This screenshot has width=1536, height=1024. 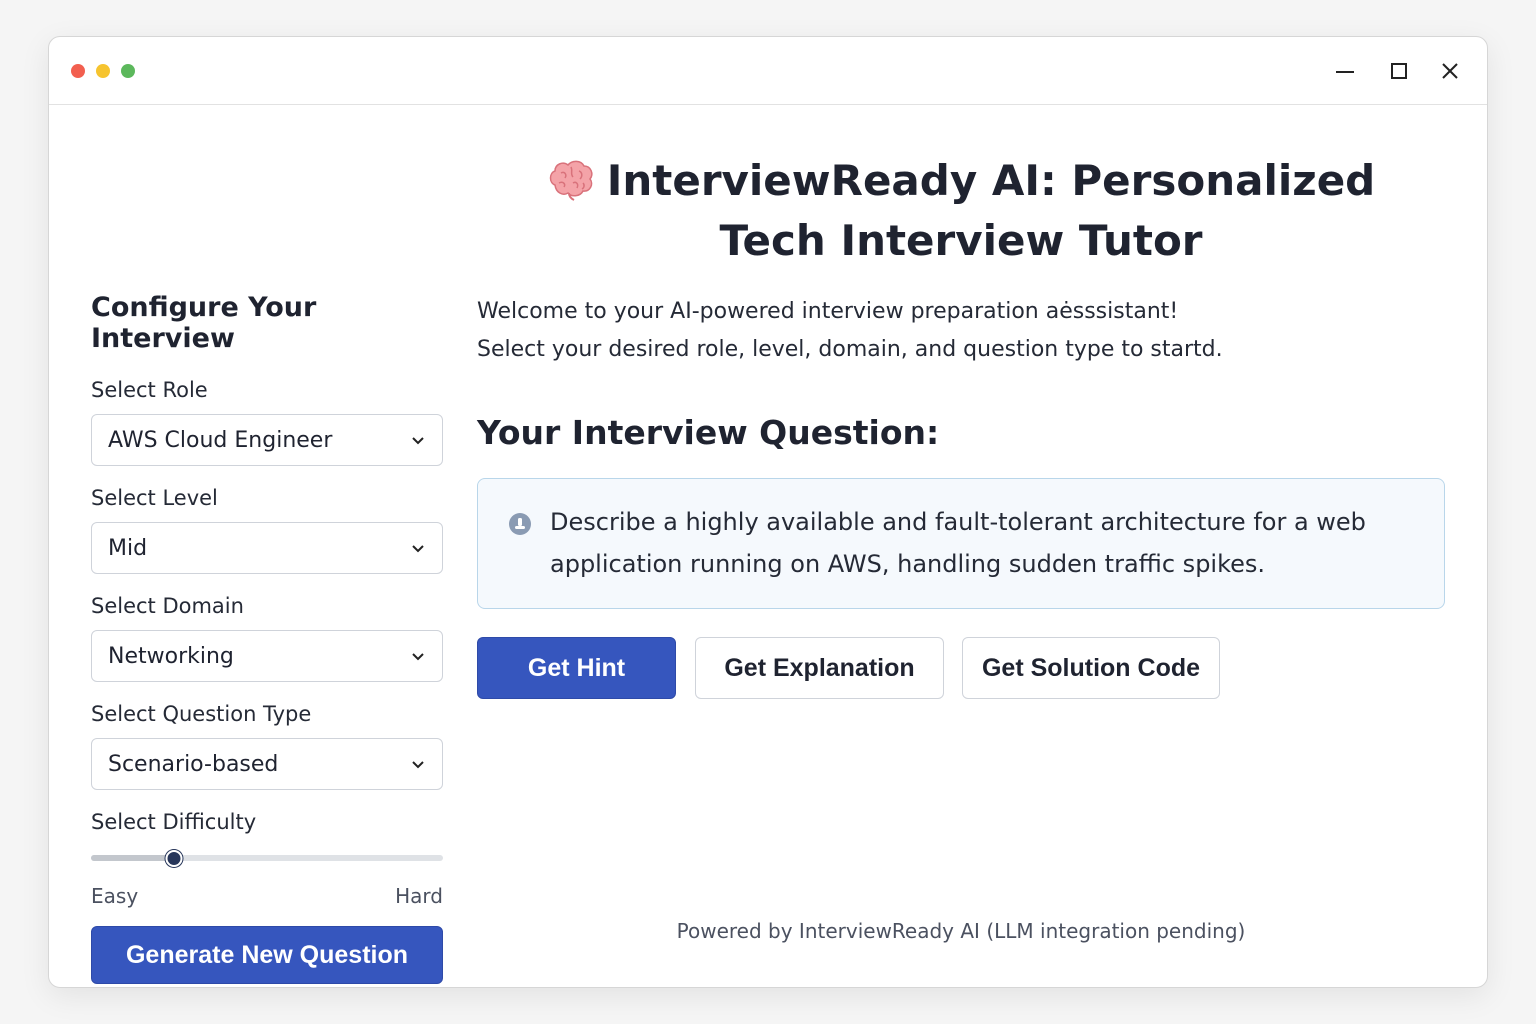 What do you see at coordinates (174, 822) in the screenshot?
I see `difficulty-label: Select Difficulty` at bounding box center [174, 822].